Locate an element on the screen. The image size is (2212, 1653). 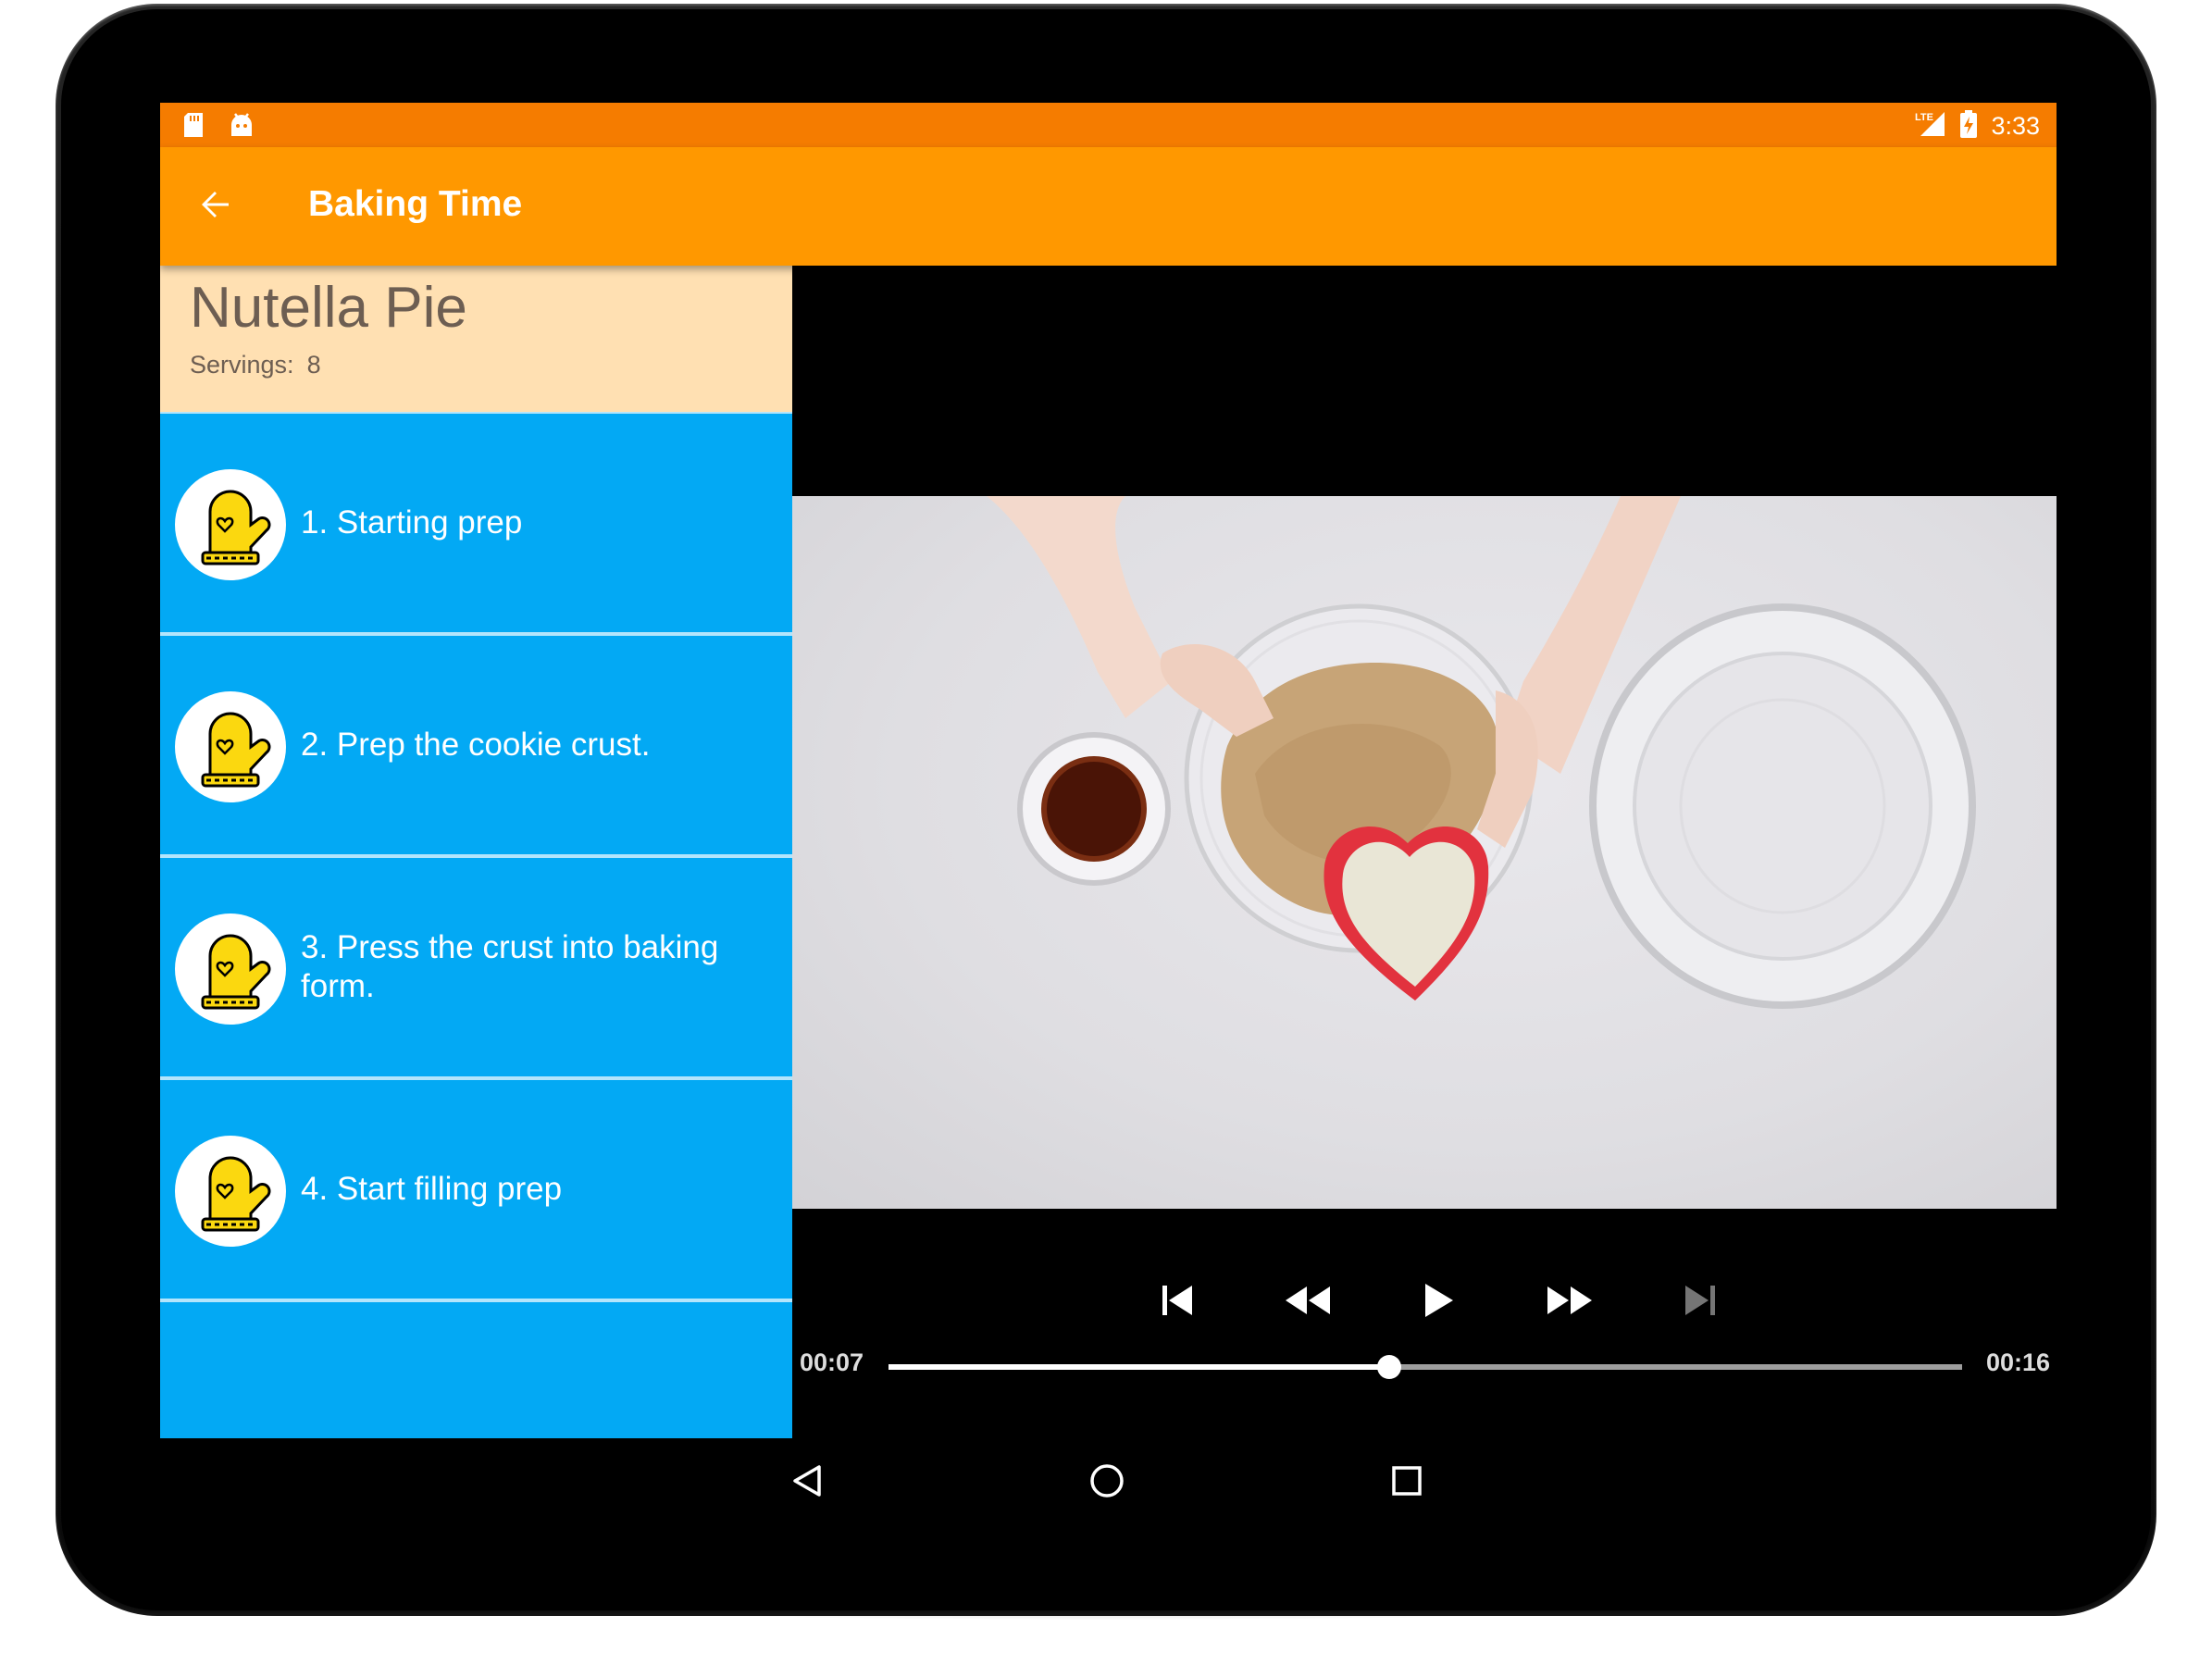
servings-label: Servings: is located at coordinates (242, 365).